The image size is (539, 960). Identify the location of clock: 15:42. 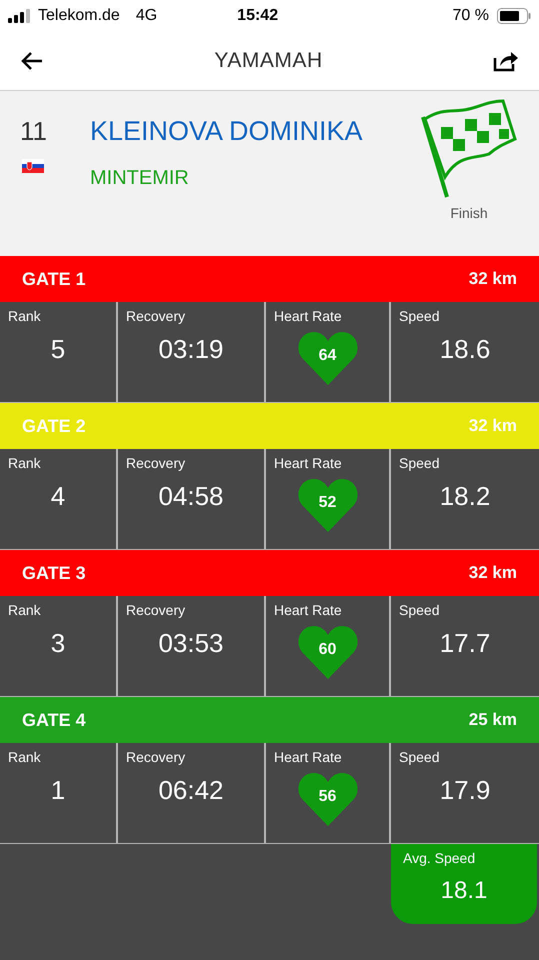
(257, 16).